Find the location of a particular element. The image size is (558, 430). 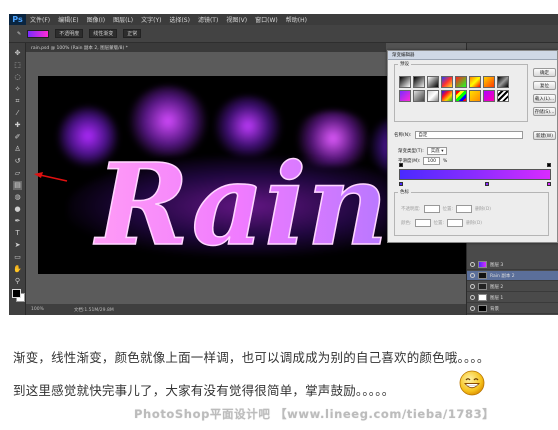

healing-tool-icon: ✚ is located at coordinates (17, 125).